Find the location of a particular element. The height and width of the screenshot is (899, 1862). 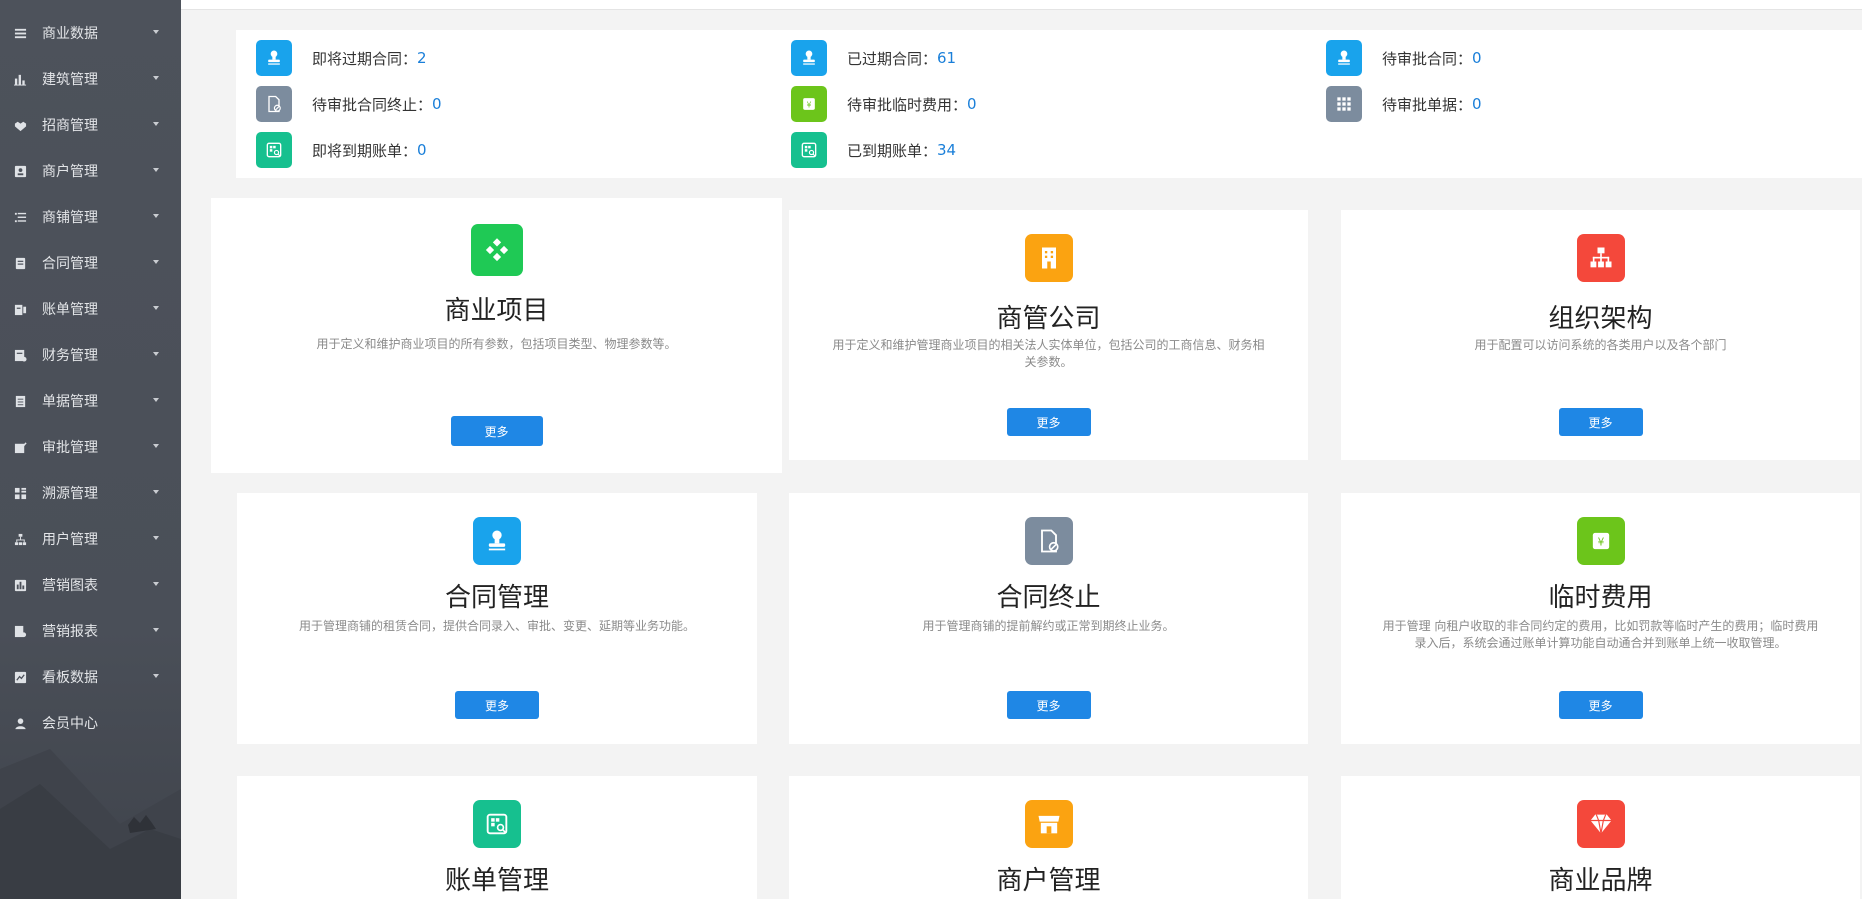

sidebar-item: 溯源管理 is located at coordinates (90, 493).